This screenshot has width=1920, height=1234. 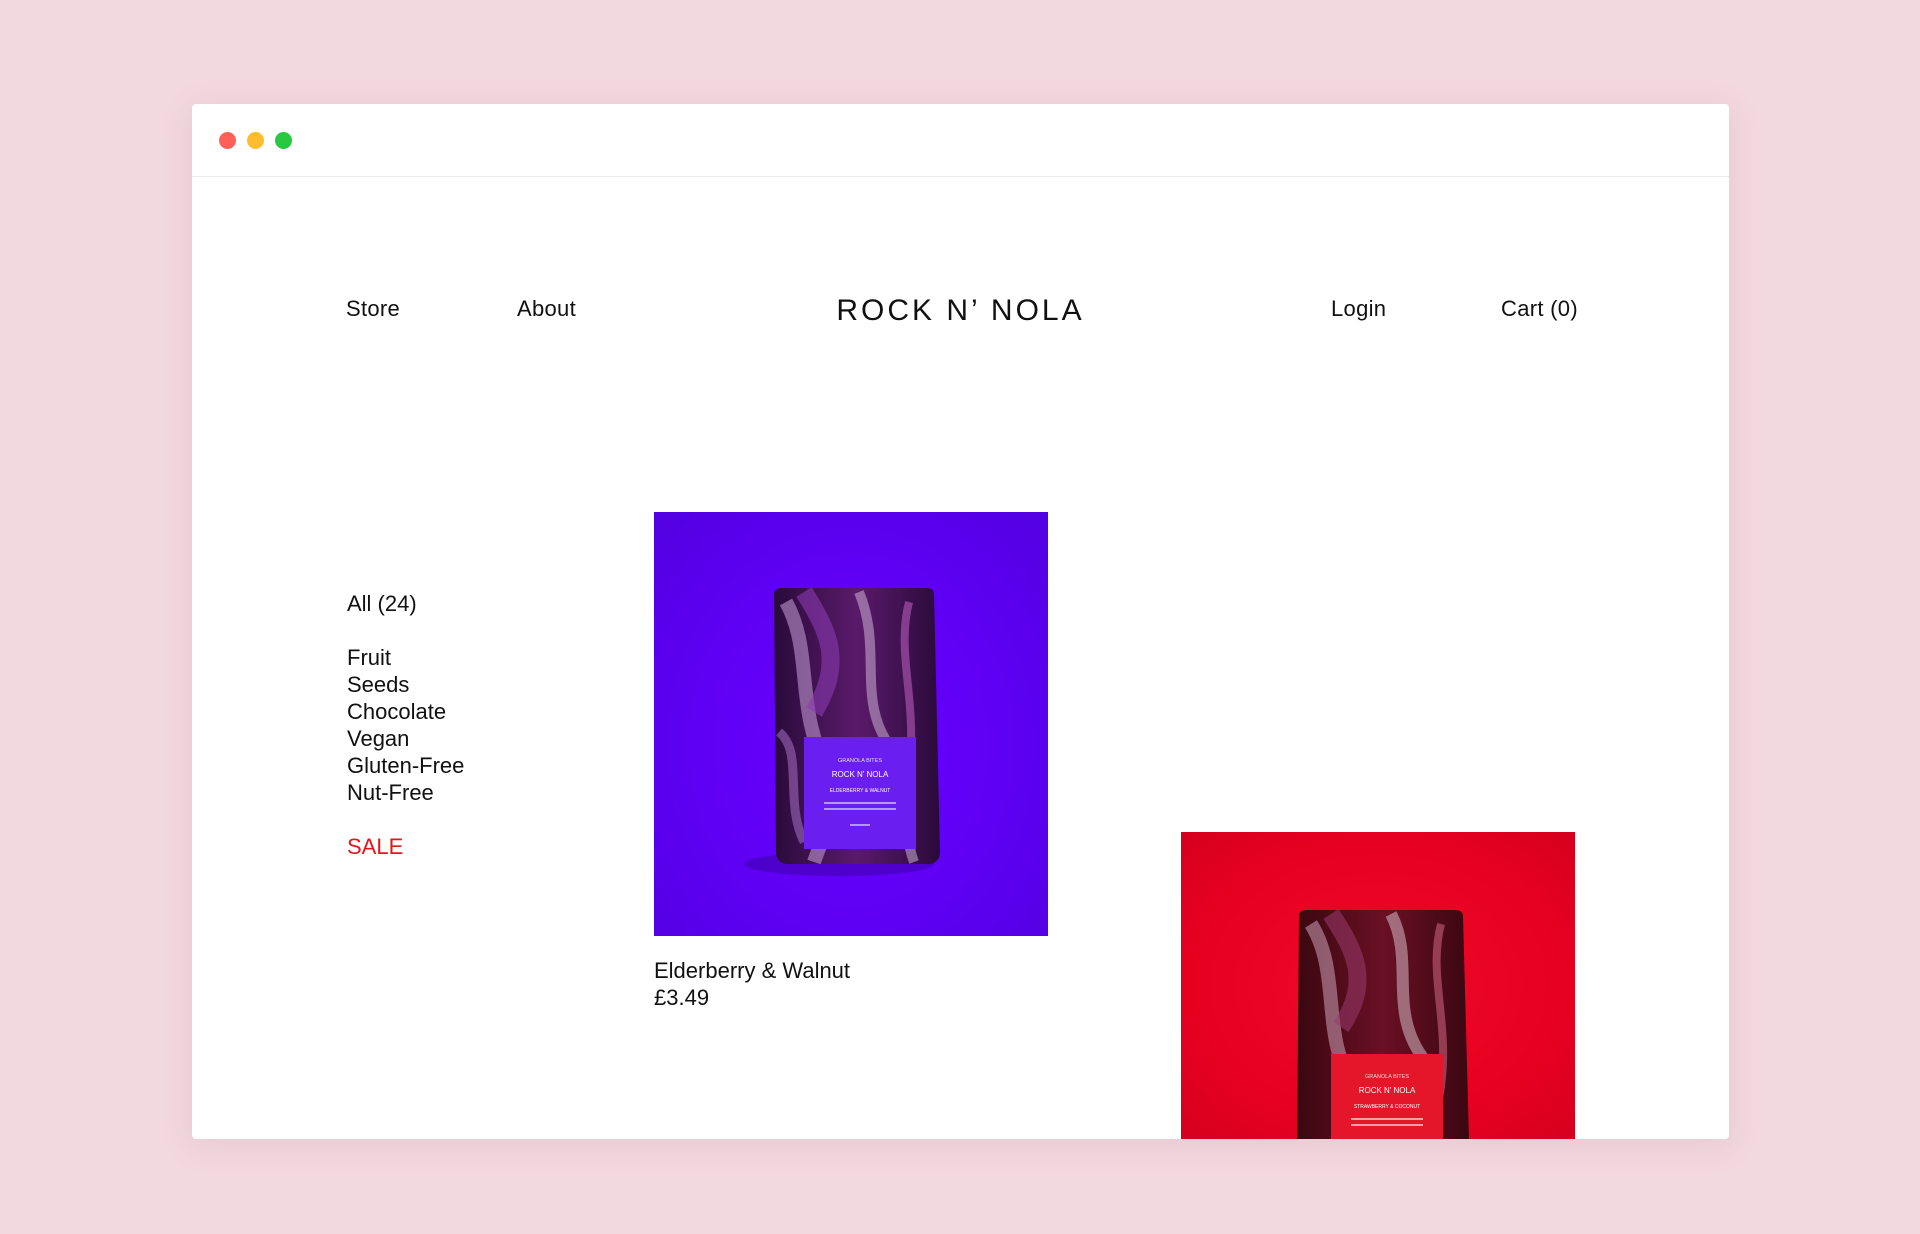 What do you see at coordinates (960, 140) in the screenshot?
I see `window-titlebar` at bounding box center [960, 140].